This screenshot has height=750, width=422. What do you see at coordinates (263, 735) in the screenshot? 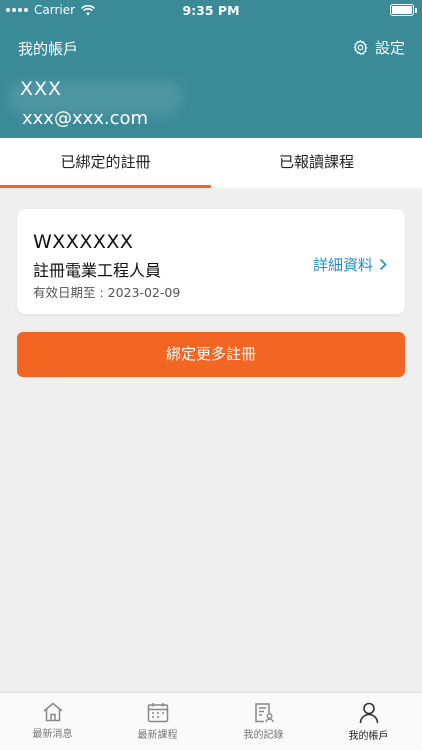
I see `nav-label: 我的記錄` at bounding box center [263, 735].